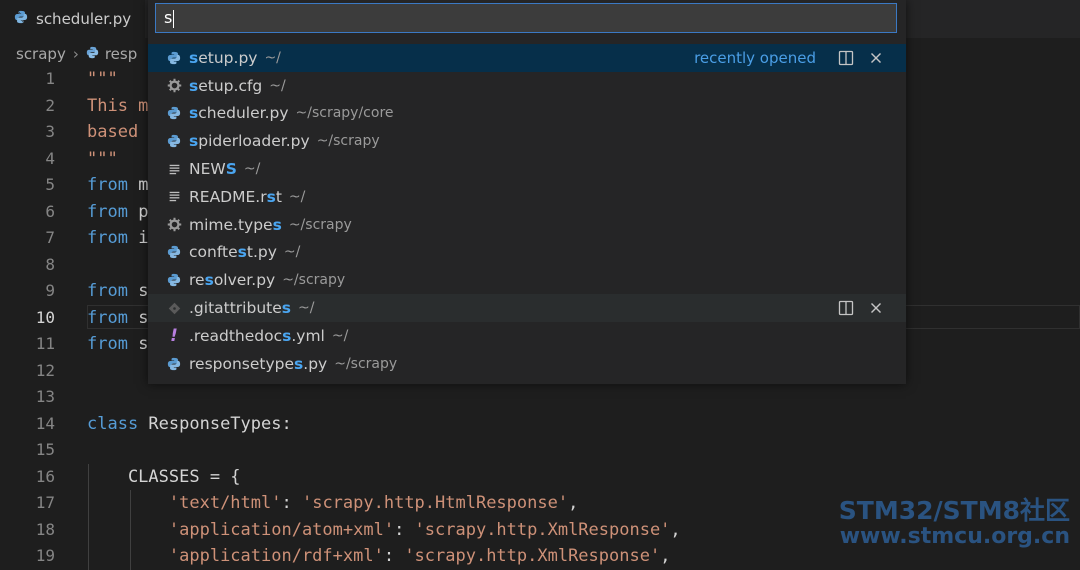 The image size is (1080, 570). What do you see at coordinates (527, 308) in the screenshot?
I see `file-result-item: .gitattributes ~/` at bounding box center [527, 308].